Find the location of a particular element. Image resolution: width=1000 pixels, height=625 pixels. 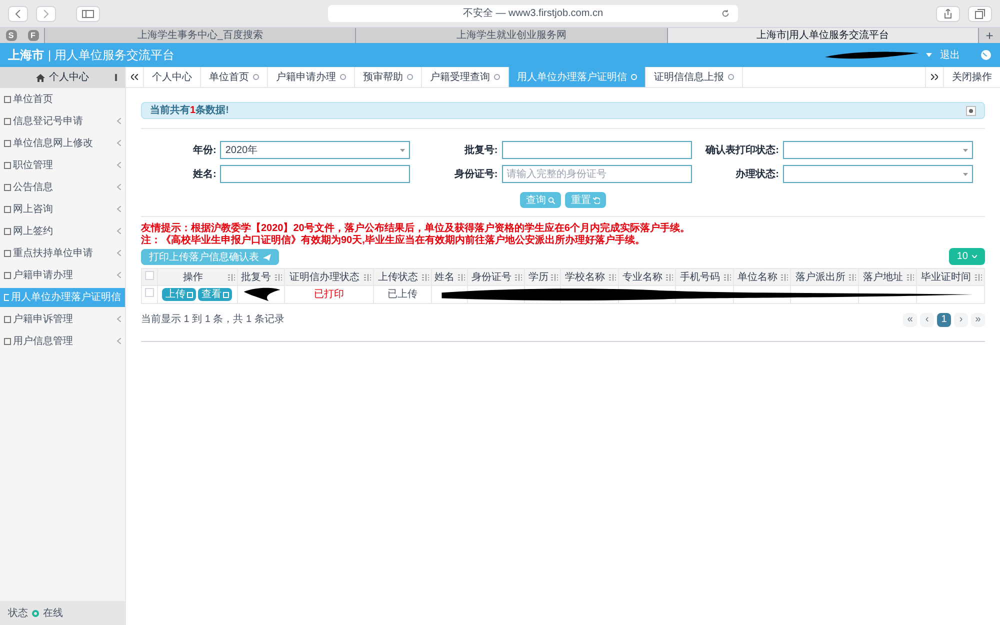

page-tab: 证明信信息上报 is located at coordinates (694, 77).